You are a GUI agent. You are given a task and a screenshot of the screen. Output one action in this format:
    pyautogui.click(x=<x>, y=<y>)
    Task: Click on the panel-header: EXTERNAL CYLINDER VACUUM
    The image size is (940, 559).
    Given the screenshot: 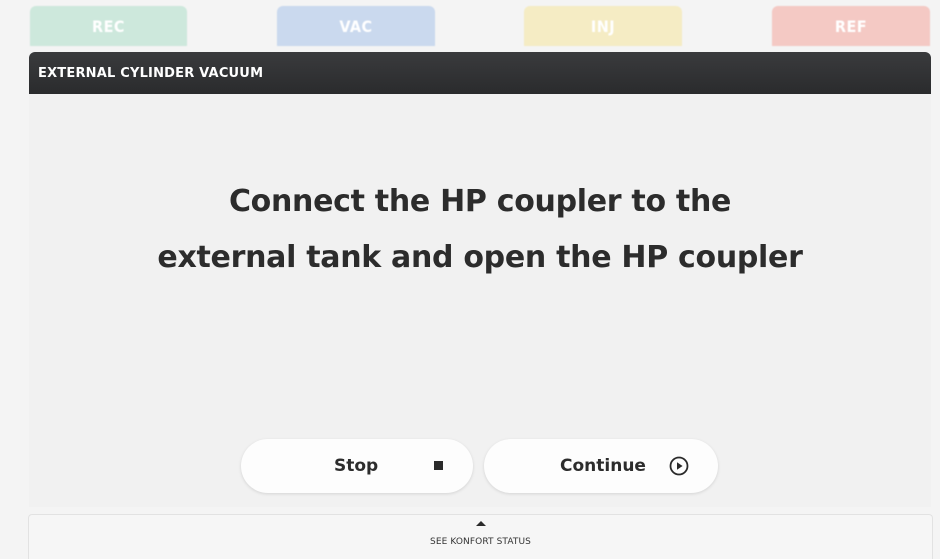 What is the action you would take?
    pyautogui.click(x=480, y=73)
    